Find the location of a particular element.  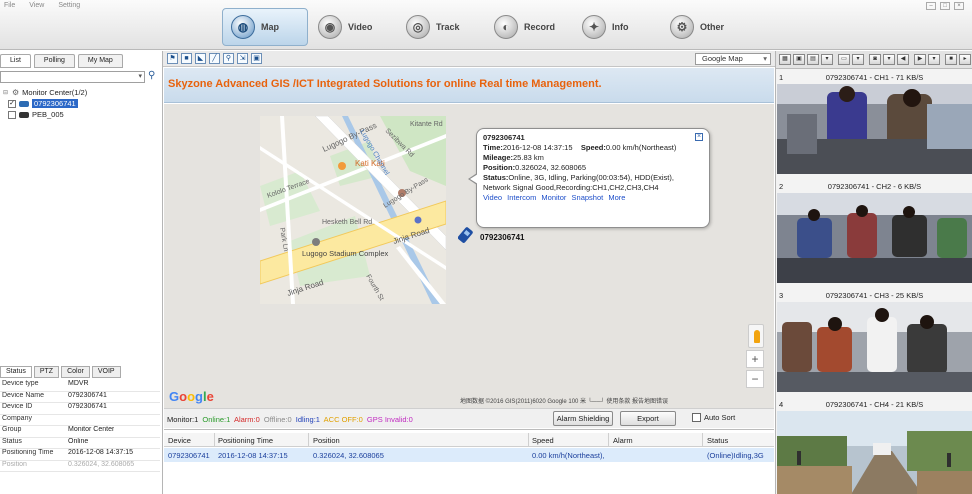

popup-mileage-value: 25.83 km is located at coordinates (528, 157).